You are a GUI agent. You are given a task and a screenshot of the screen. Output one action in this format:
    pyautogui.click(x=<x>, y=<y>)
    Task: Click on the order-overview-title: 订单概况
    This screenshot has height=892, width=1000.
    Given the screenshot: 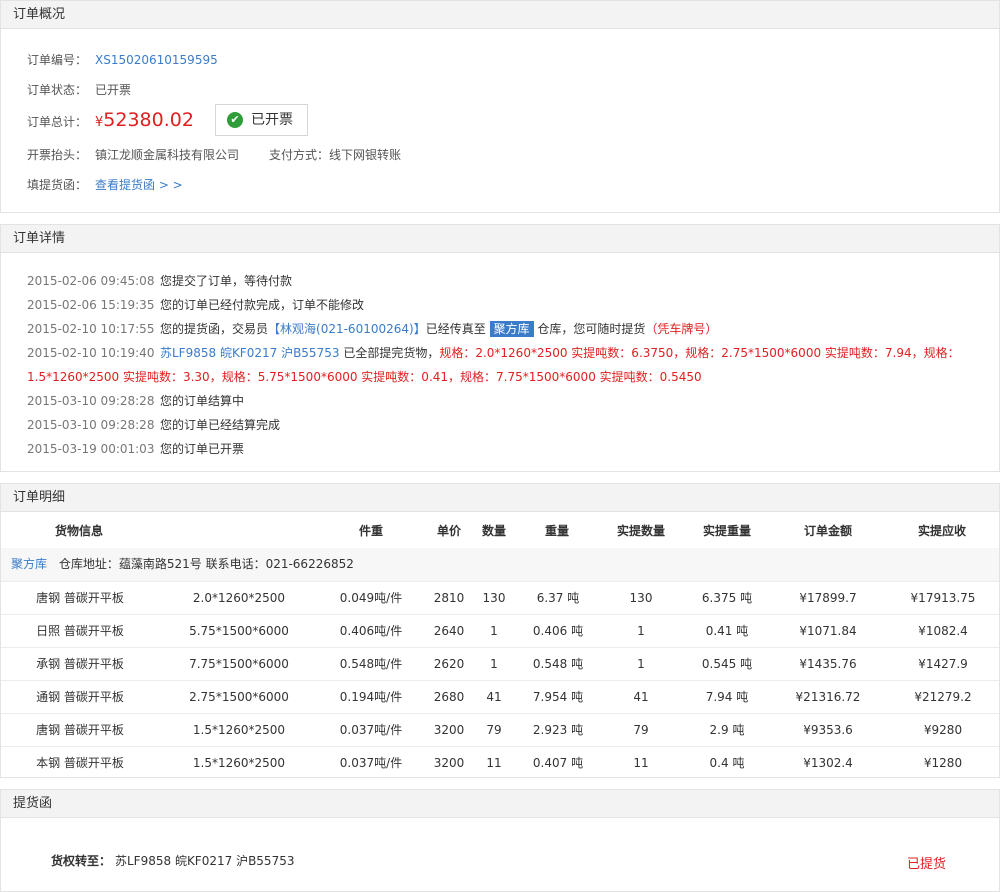 What is the action you would take?
    pyautogui.click(x=500, y=15)
    